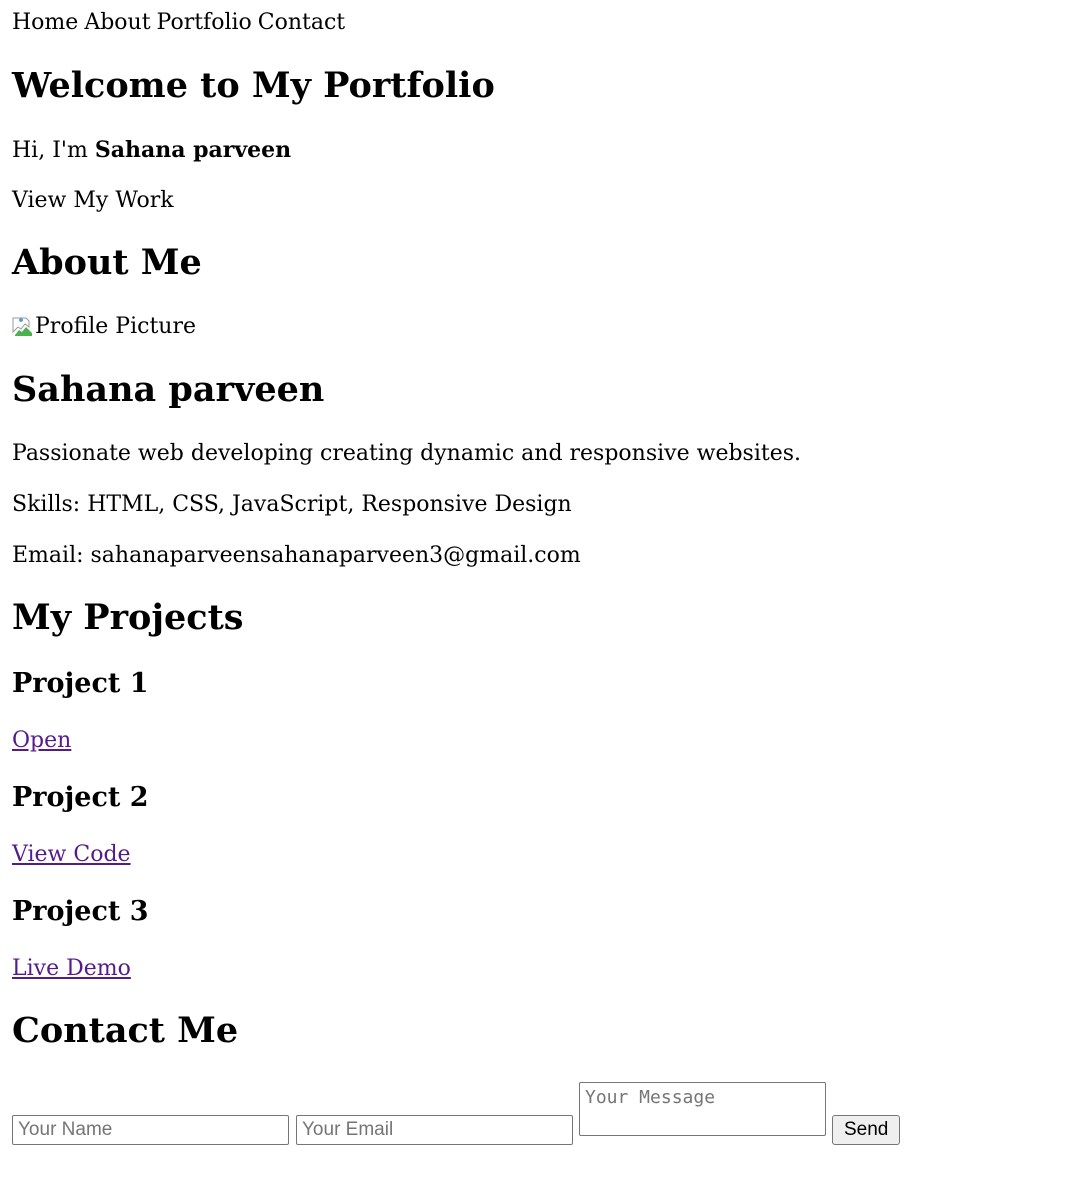 This screenshot has width=1079, height=1182. What do you see at coordinates (115, 326) in the screenshot?
I see `profile-picture-alt: Profile Picture` at bounding box center [115, 326].